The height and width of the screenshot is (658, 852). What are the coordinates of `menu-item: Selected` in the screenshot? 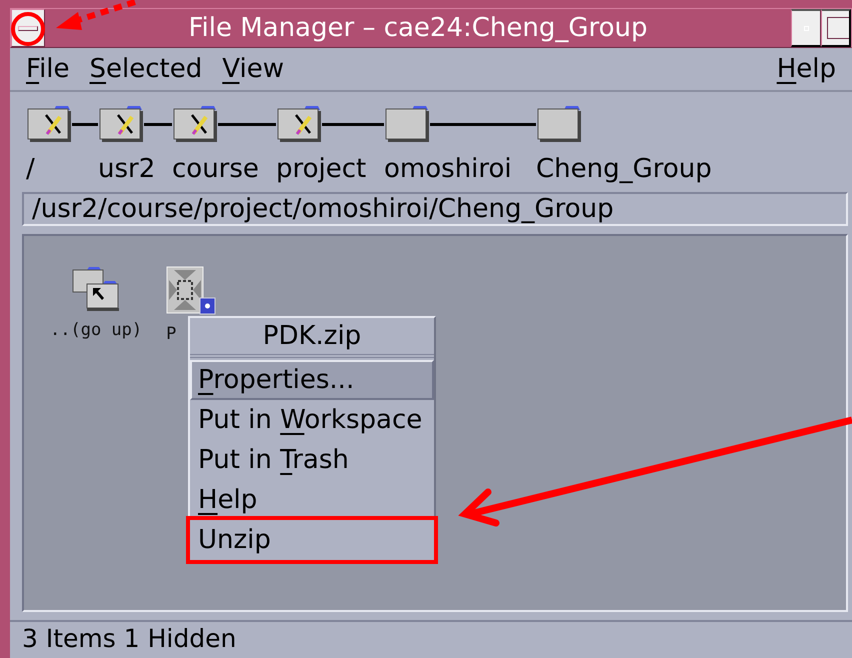 It's located at (146, 69).